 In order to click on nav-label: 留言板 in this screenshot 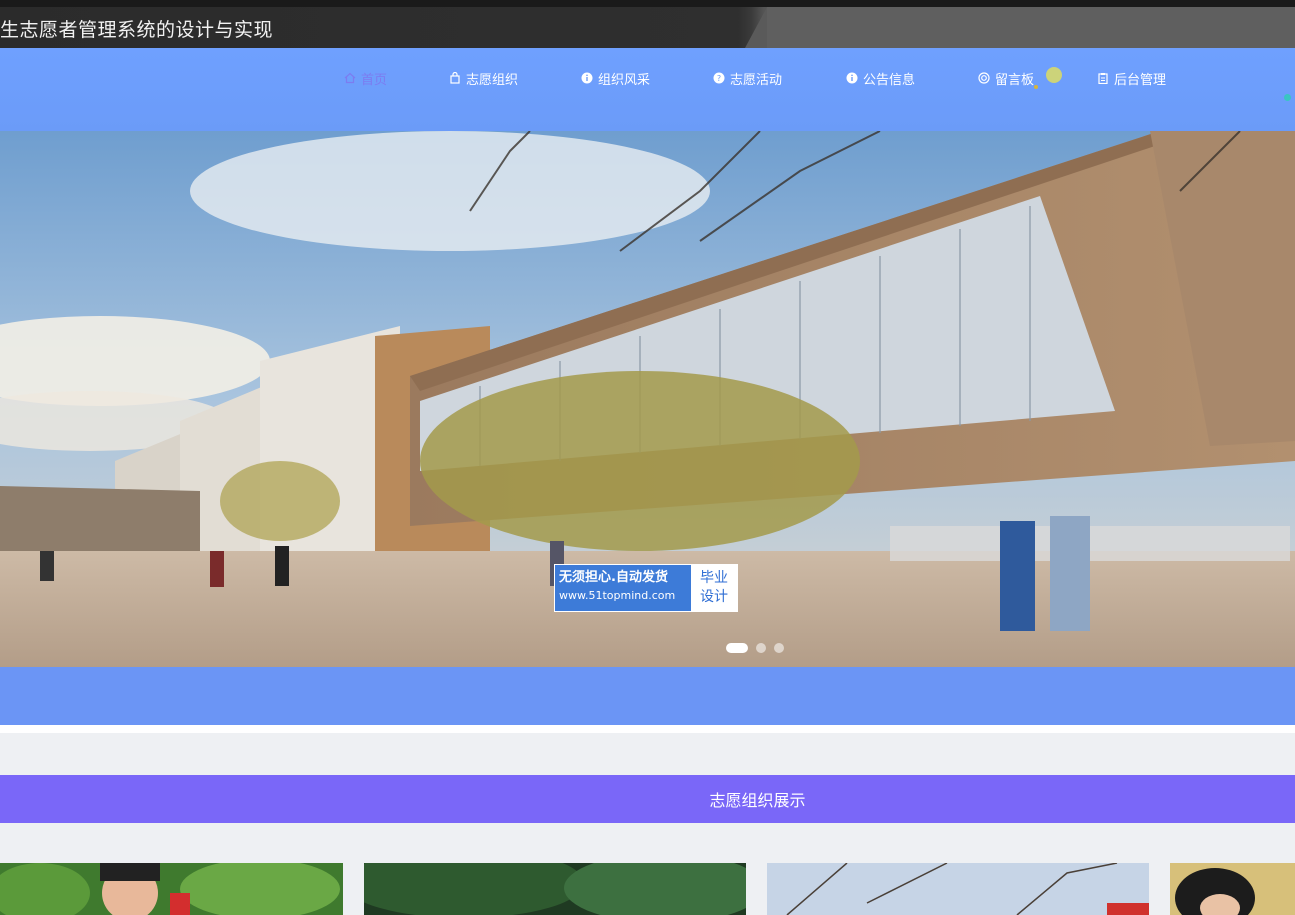, I will do `click(1015, 80)`.